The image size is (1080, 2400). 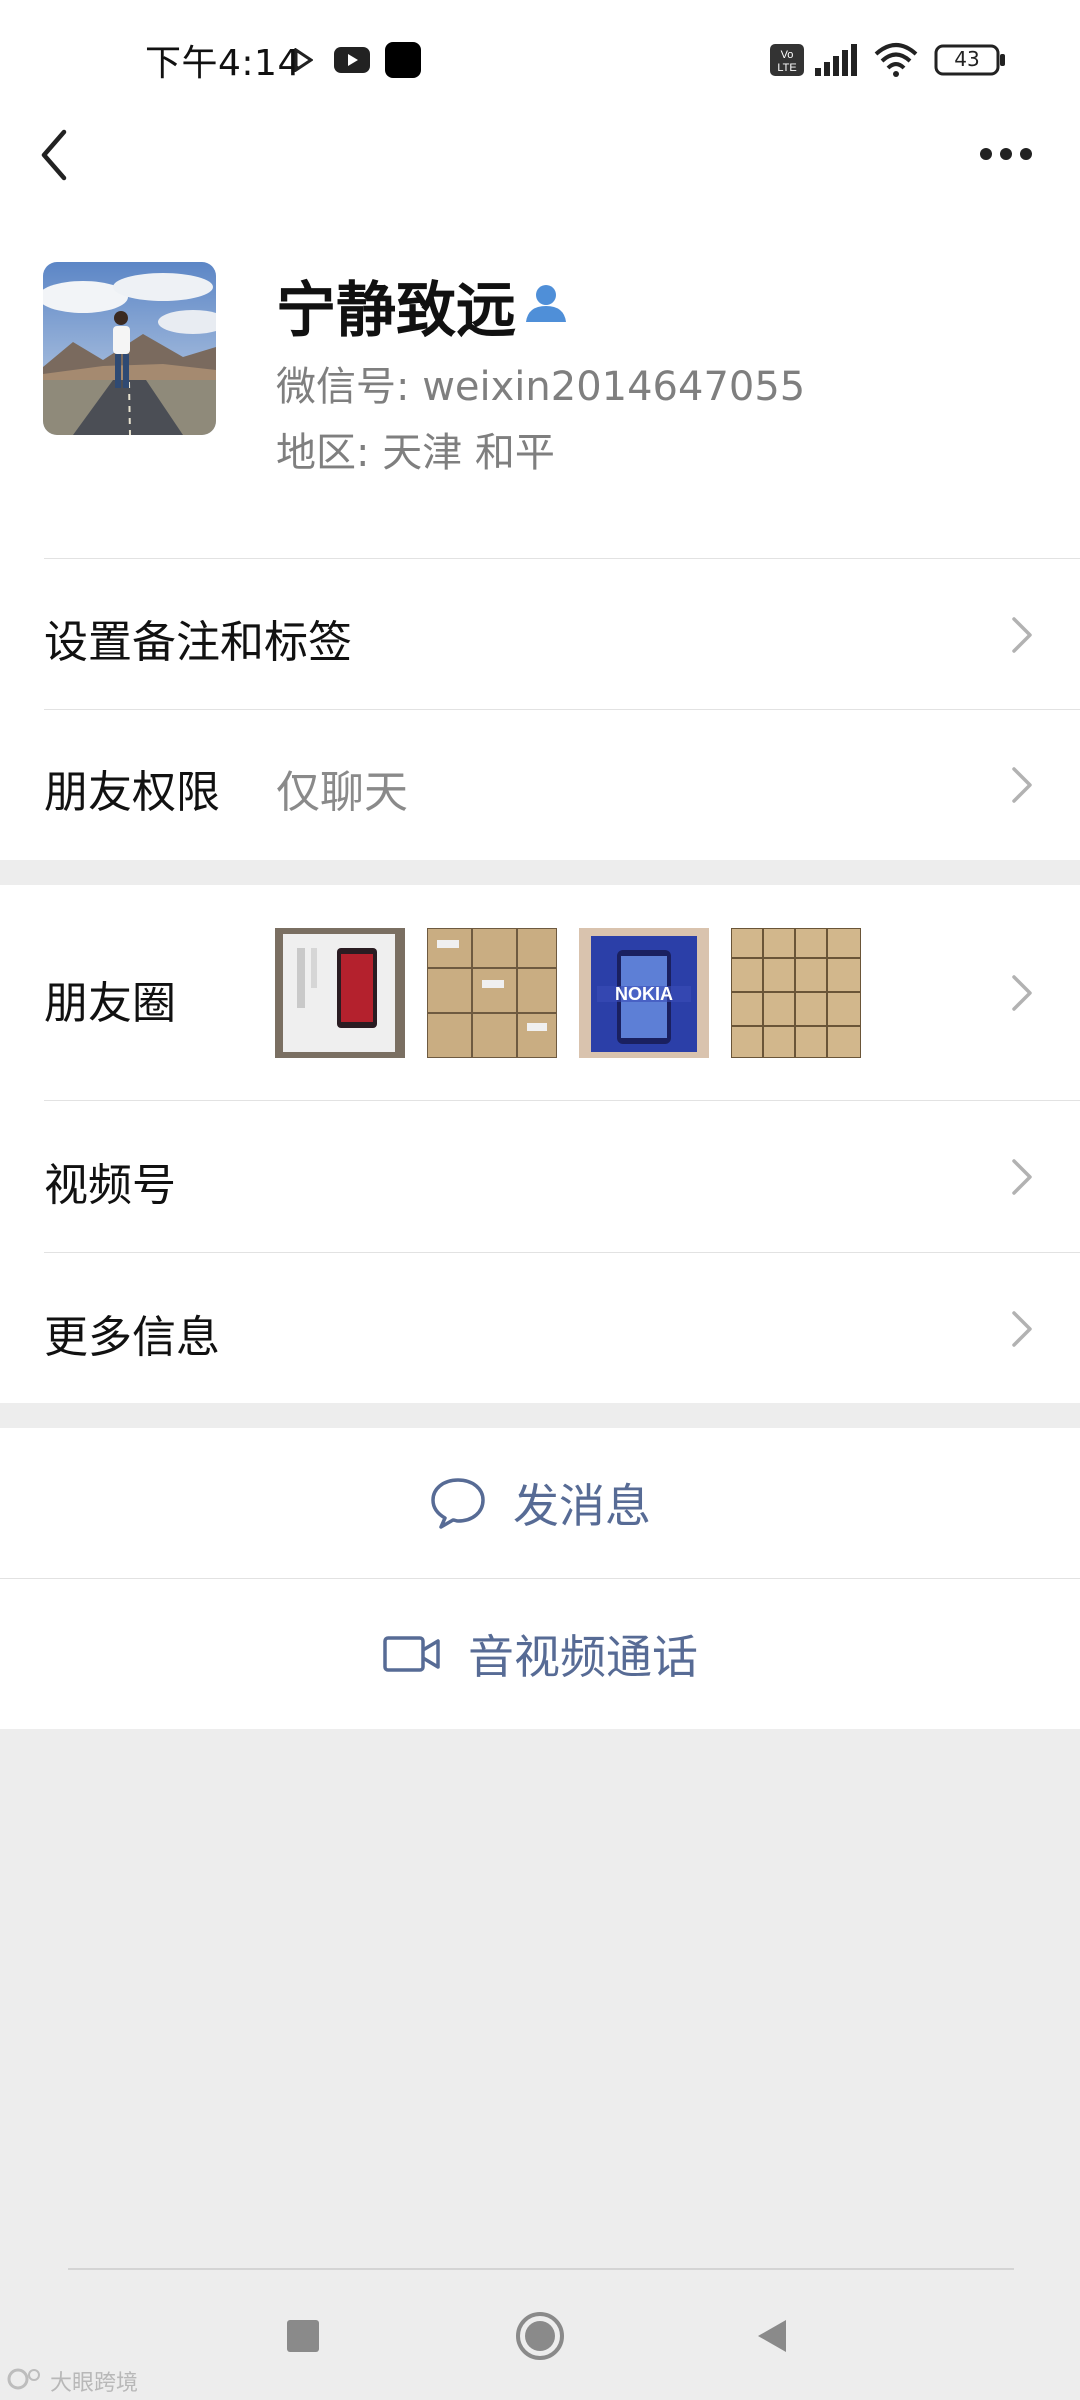 What do you see at coordinates (94, 2383) in the screenshot?
I see `watermark-text: 大眼跨境` at bounding box center [94, 2383].